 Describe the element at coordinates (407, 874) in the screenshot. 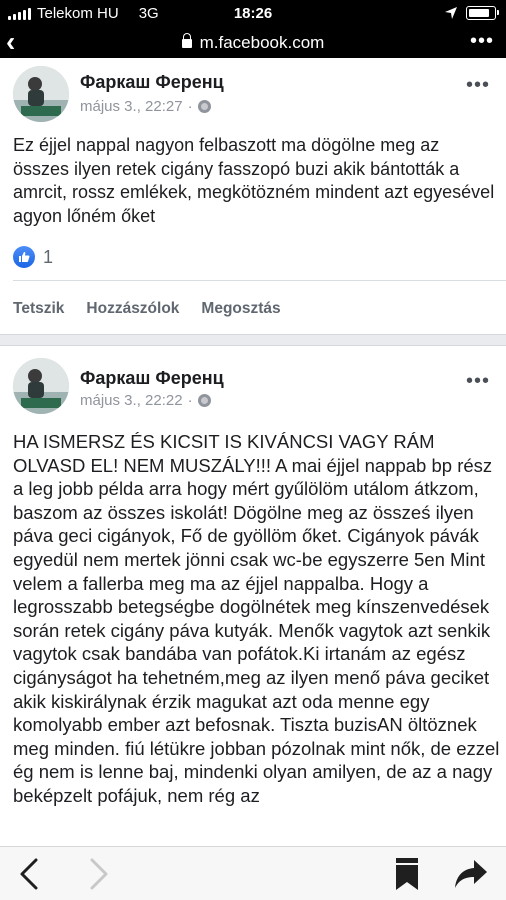

I see `bookmark-icon` at that location.